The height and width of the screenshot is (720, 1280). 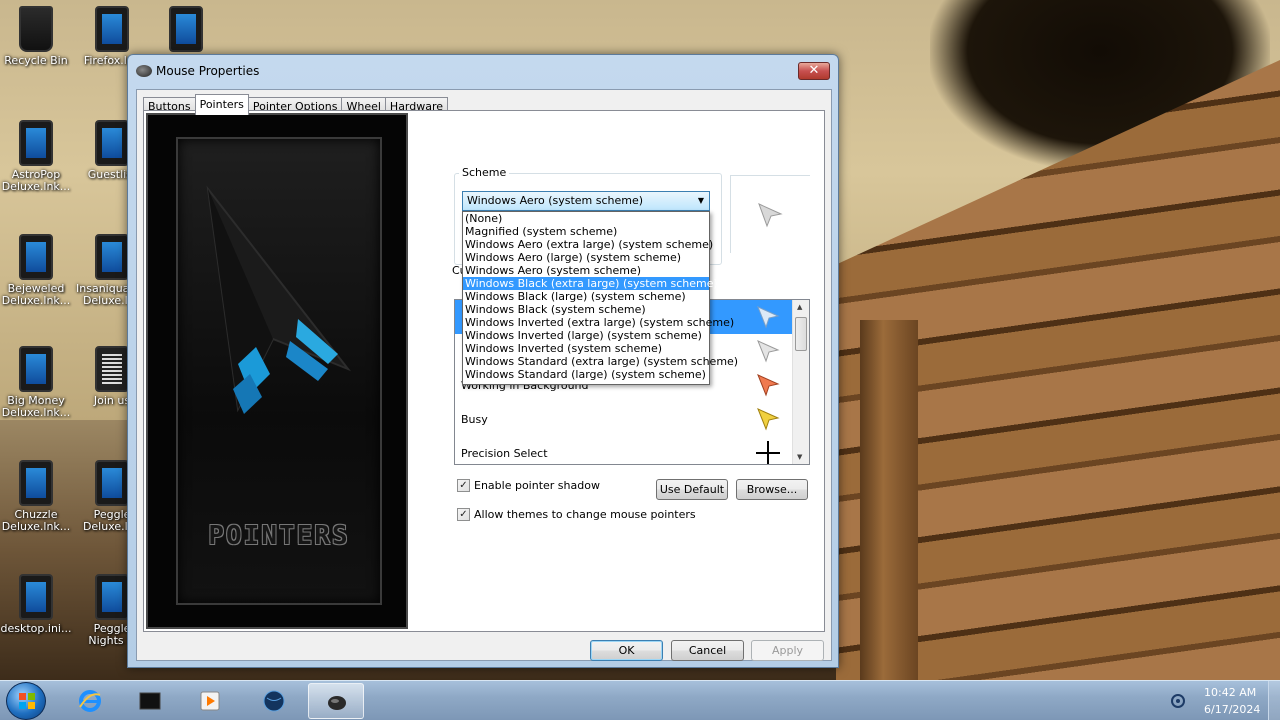 I want to click on allow-themes-label: Allow themes to change mouse pointers, so click(x=585, y=514).